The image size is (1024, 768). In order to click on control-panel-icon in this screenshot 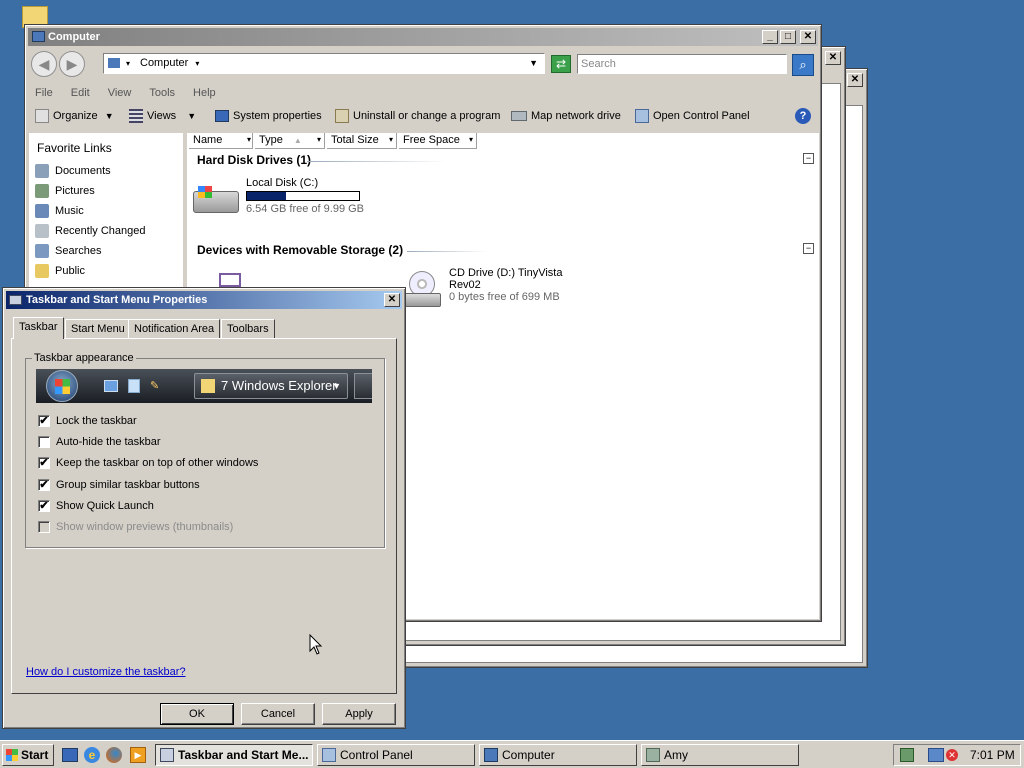, I will do `click(329, 755)`.